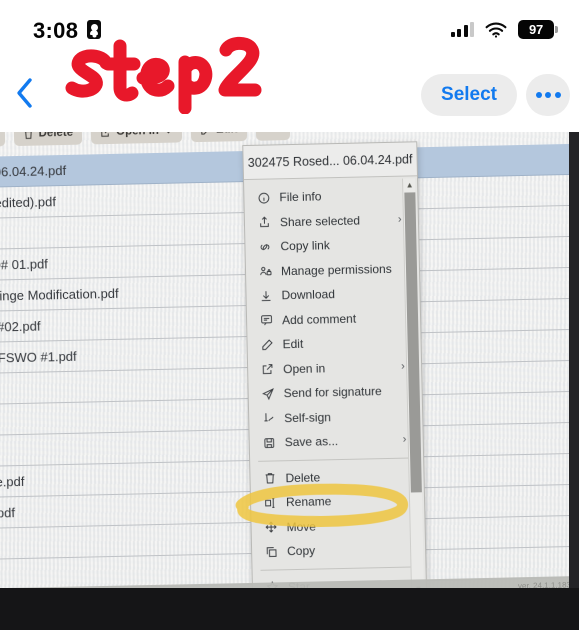  I want to click on self-sign-icon, so click(273, 418).